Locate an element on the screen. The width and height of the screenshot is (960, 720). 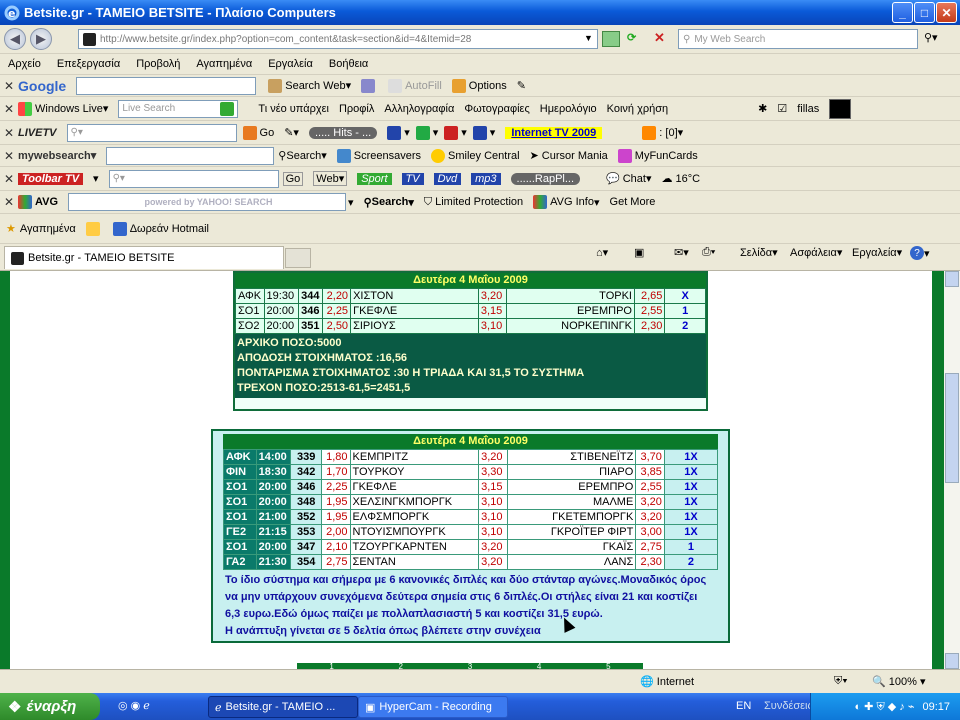
scroll-thumb is located at coordinates (952, 428).